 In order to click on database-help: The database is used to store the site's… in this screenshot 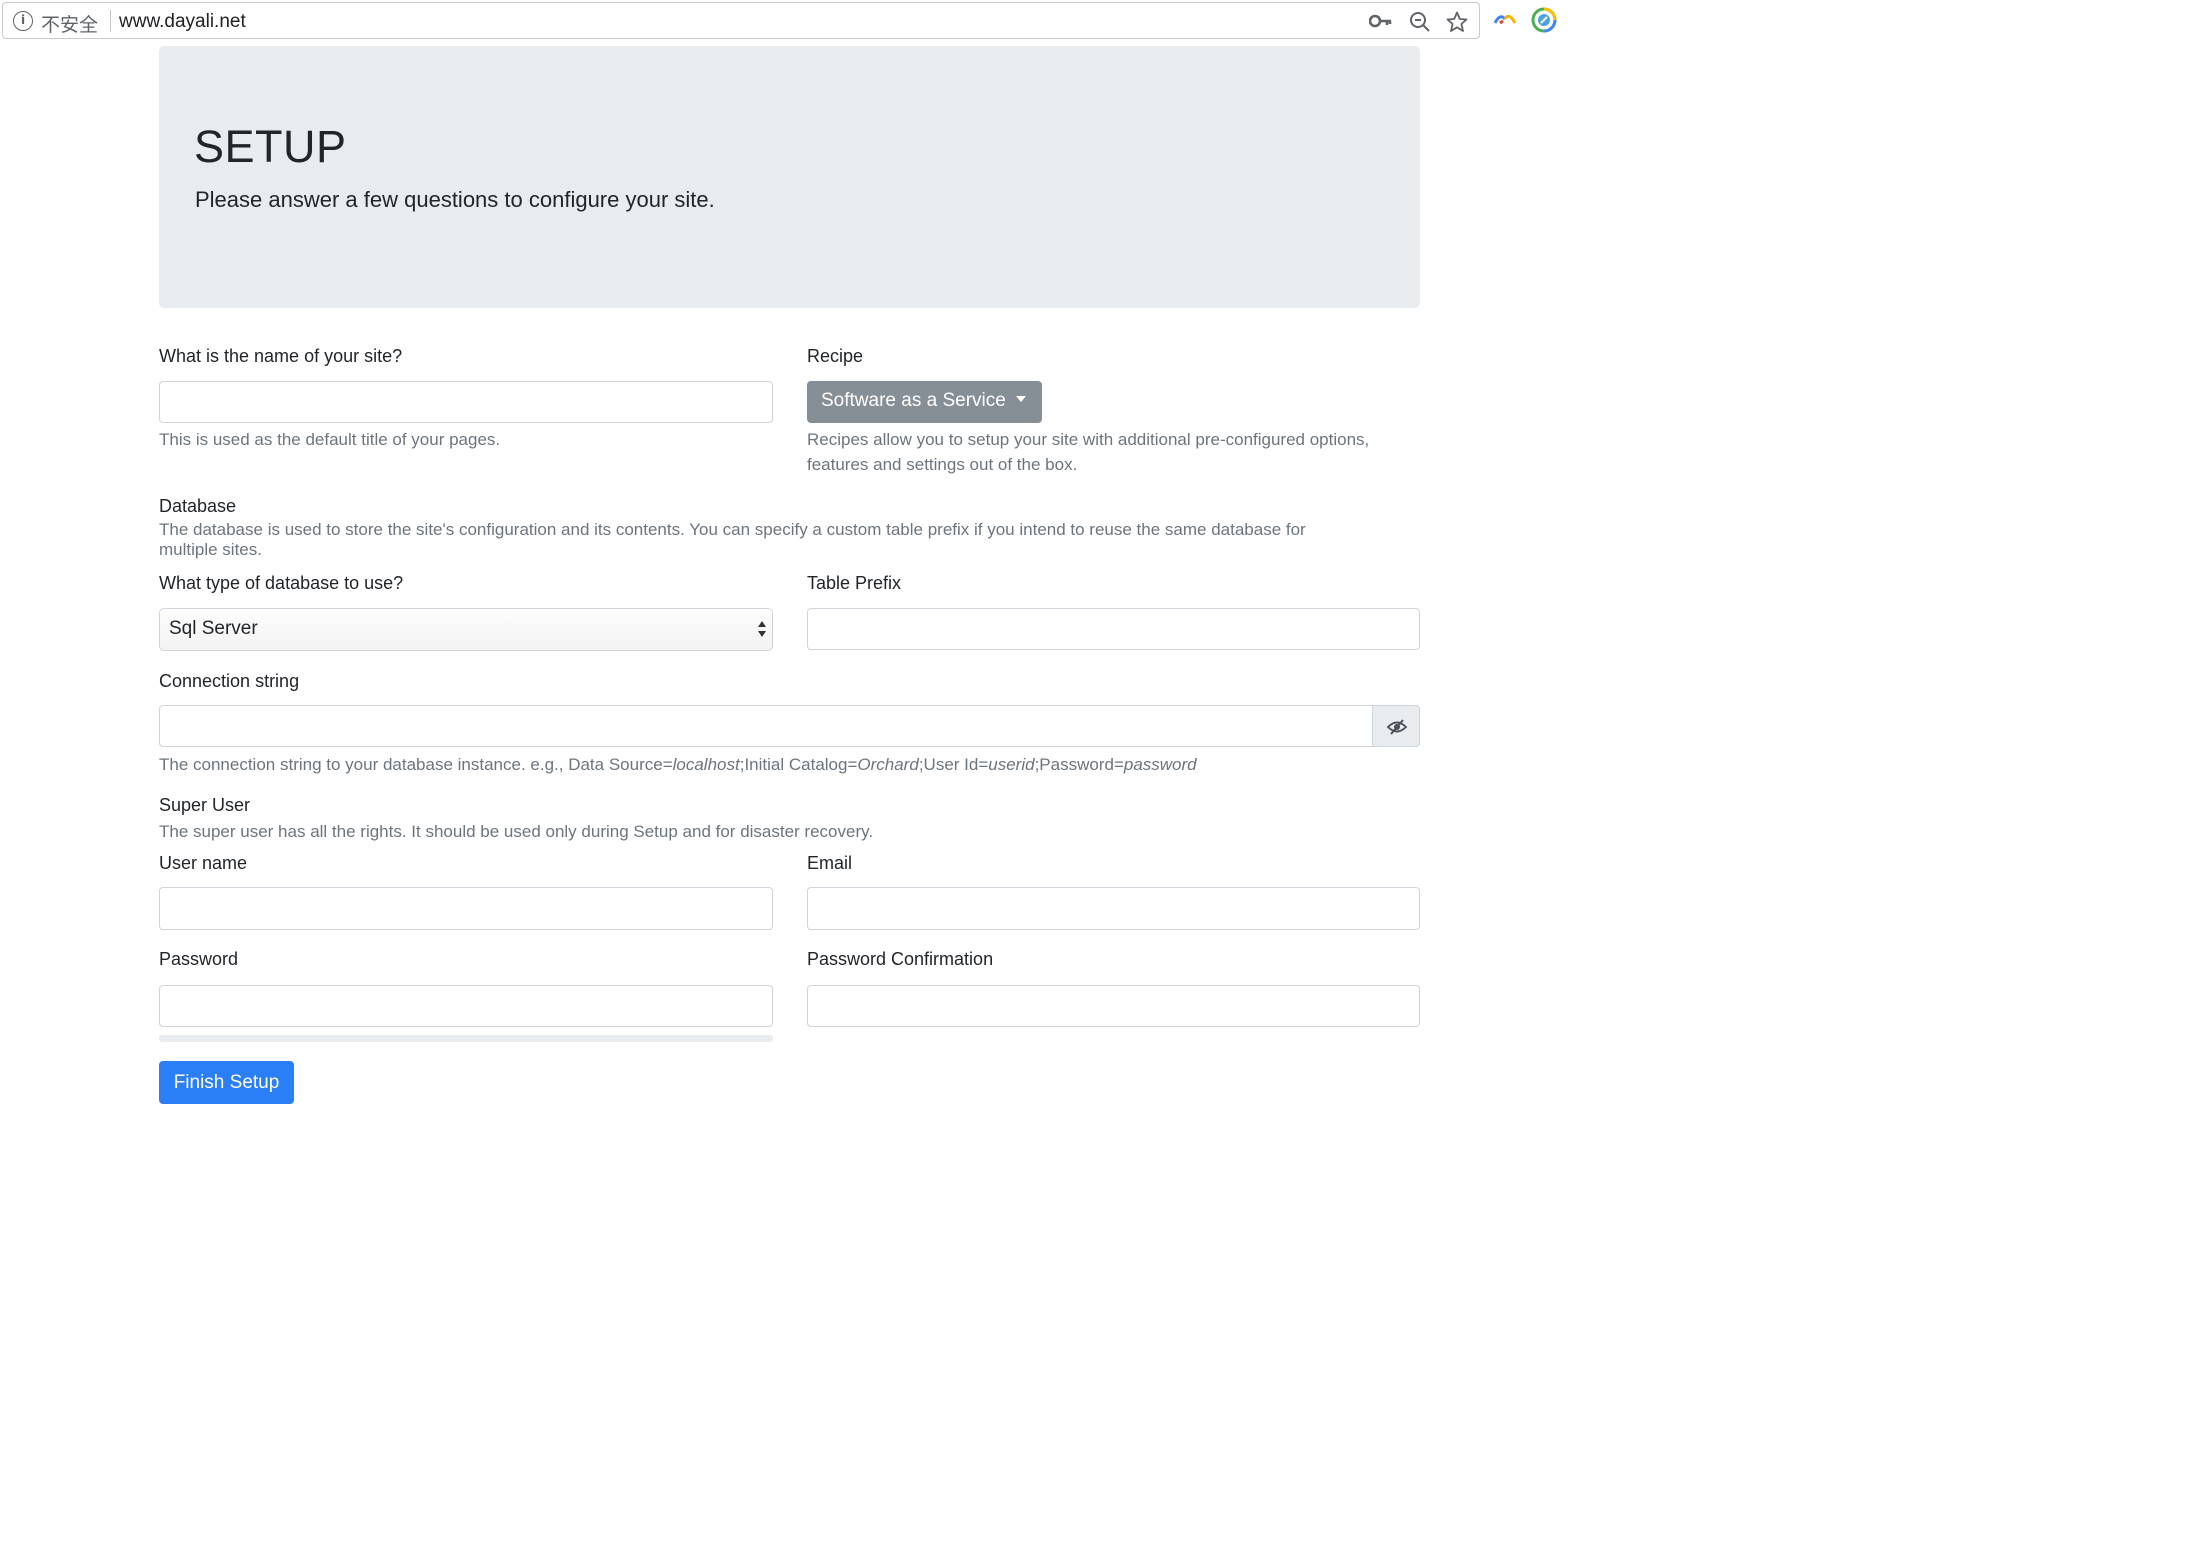, I will do `click(732, 540)`.